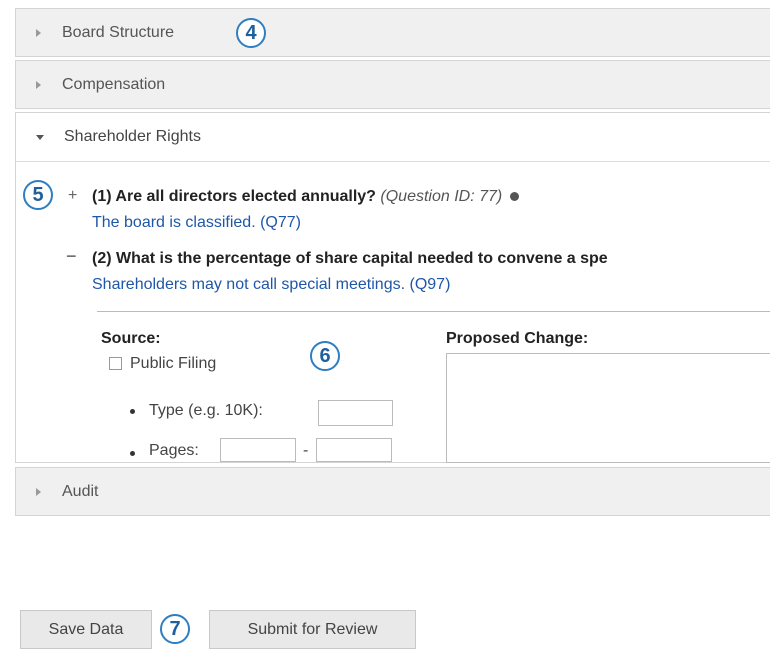 Image resolution: width=770 pixels, height=649 pixels. I want to click on collapse-toggle: −, so click(71, 256).